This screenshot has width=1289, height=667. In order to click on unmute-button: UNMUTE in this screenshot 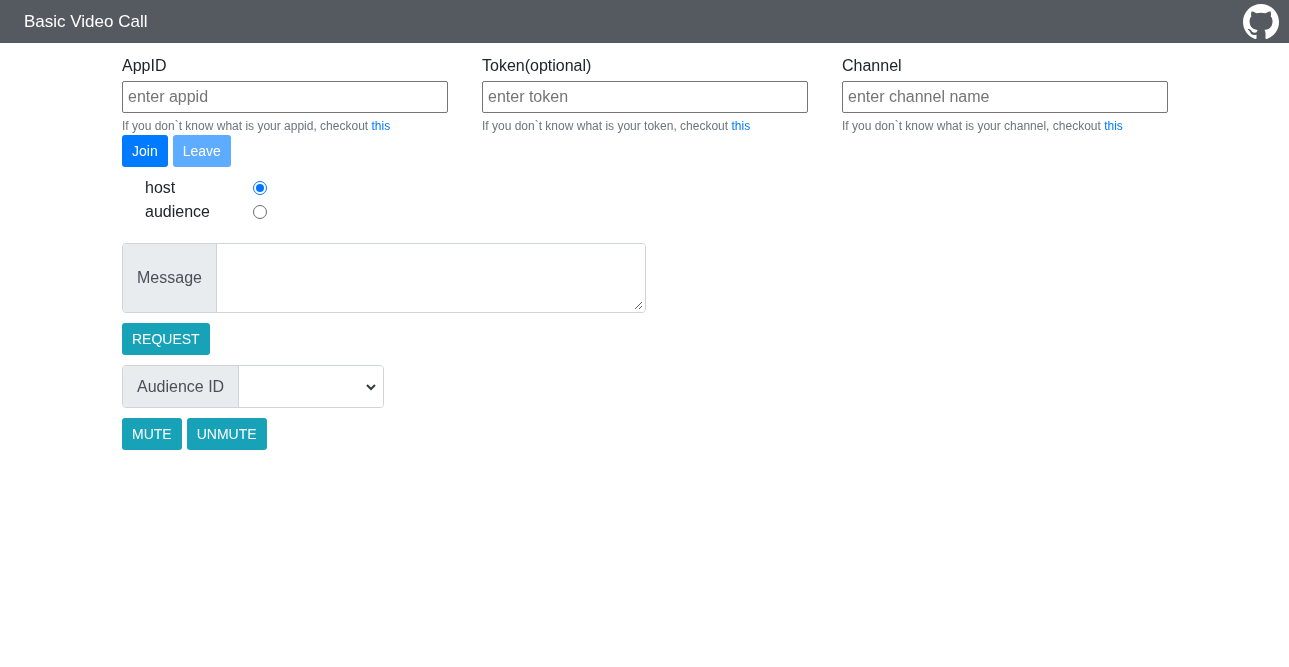, I will do `click(226, 434)`.